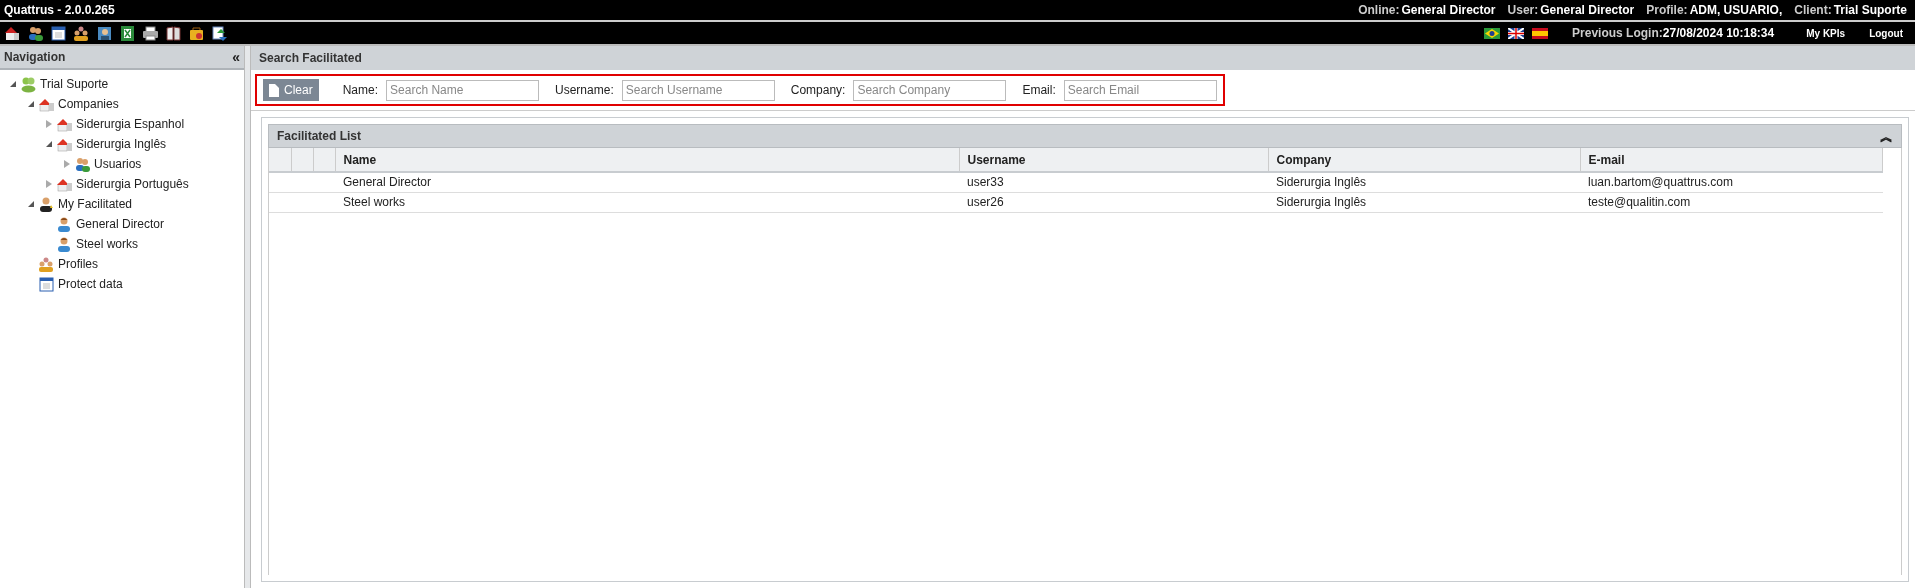 Image resolution: width=1915 pixels, height=588 pixels. What do you see at coordinates (90, 284) in the screenshot?
I see `tree-item: Protect data` at bounding box center [90, 284].